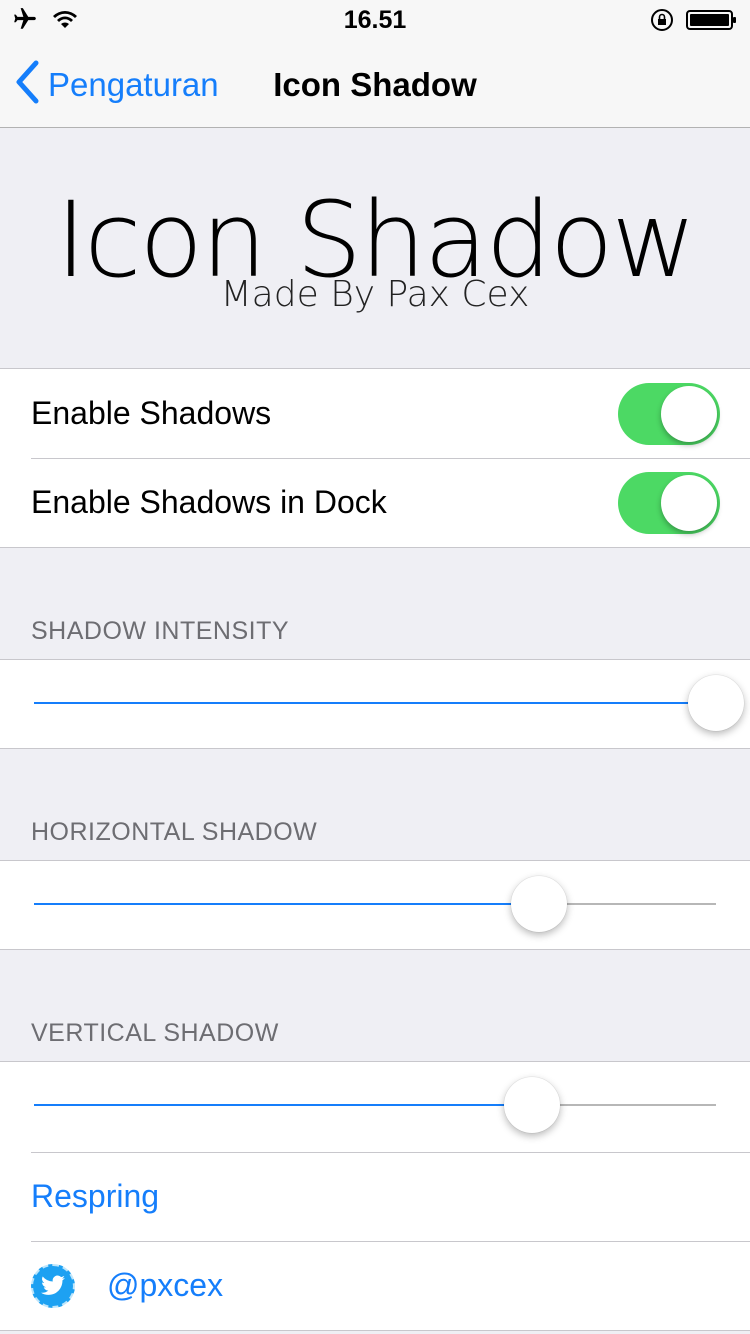 This screenshot has height=1334, width=750. I want to click on horizontal-shadow-slider, so click(375, 904).